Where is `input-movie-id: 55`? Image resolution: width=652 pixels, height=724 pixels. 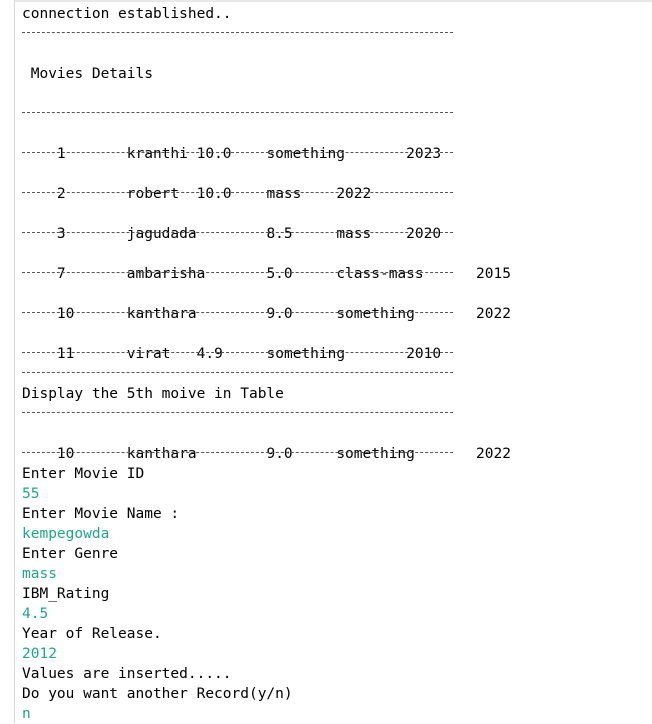
input-movie-id: 55 is located at coordinates (334, 494).